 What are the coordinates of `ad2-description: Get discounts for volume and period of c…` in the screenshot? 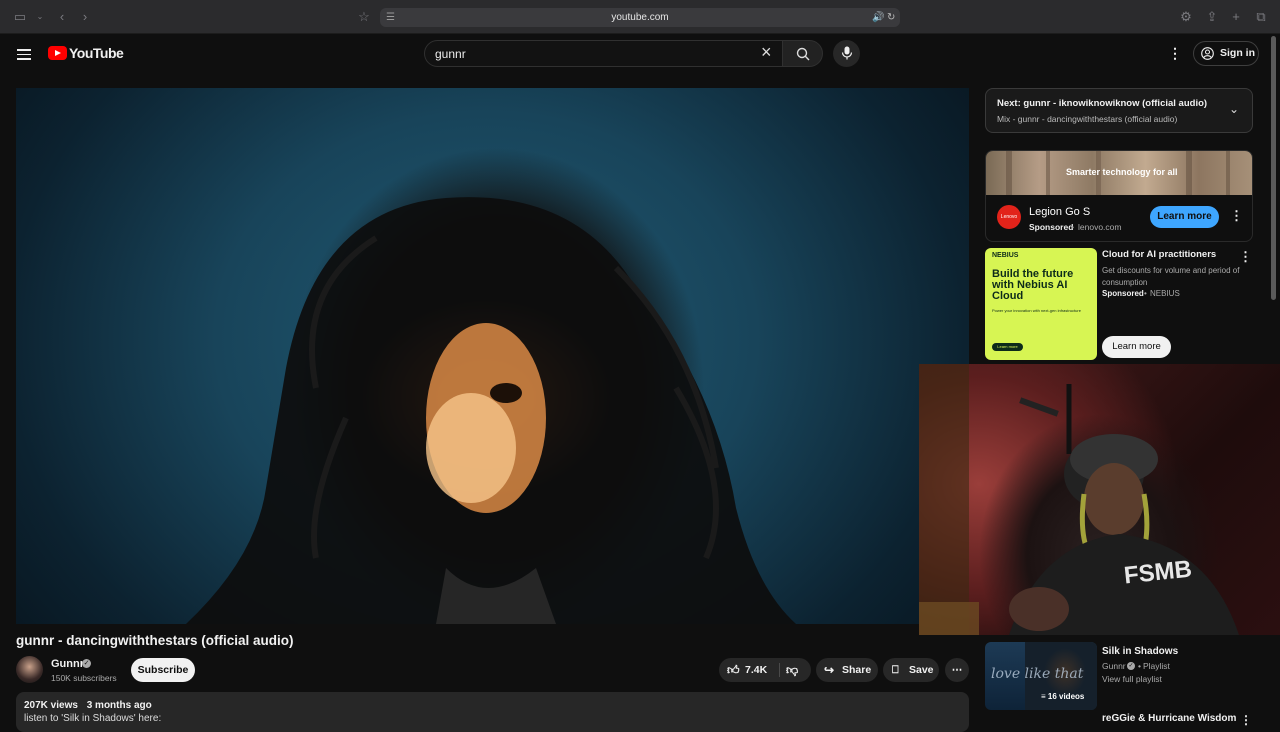 It's located at (1171, 276).